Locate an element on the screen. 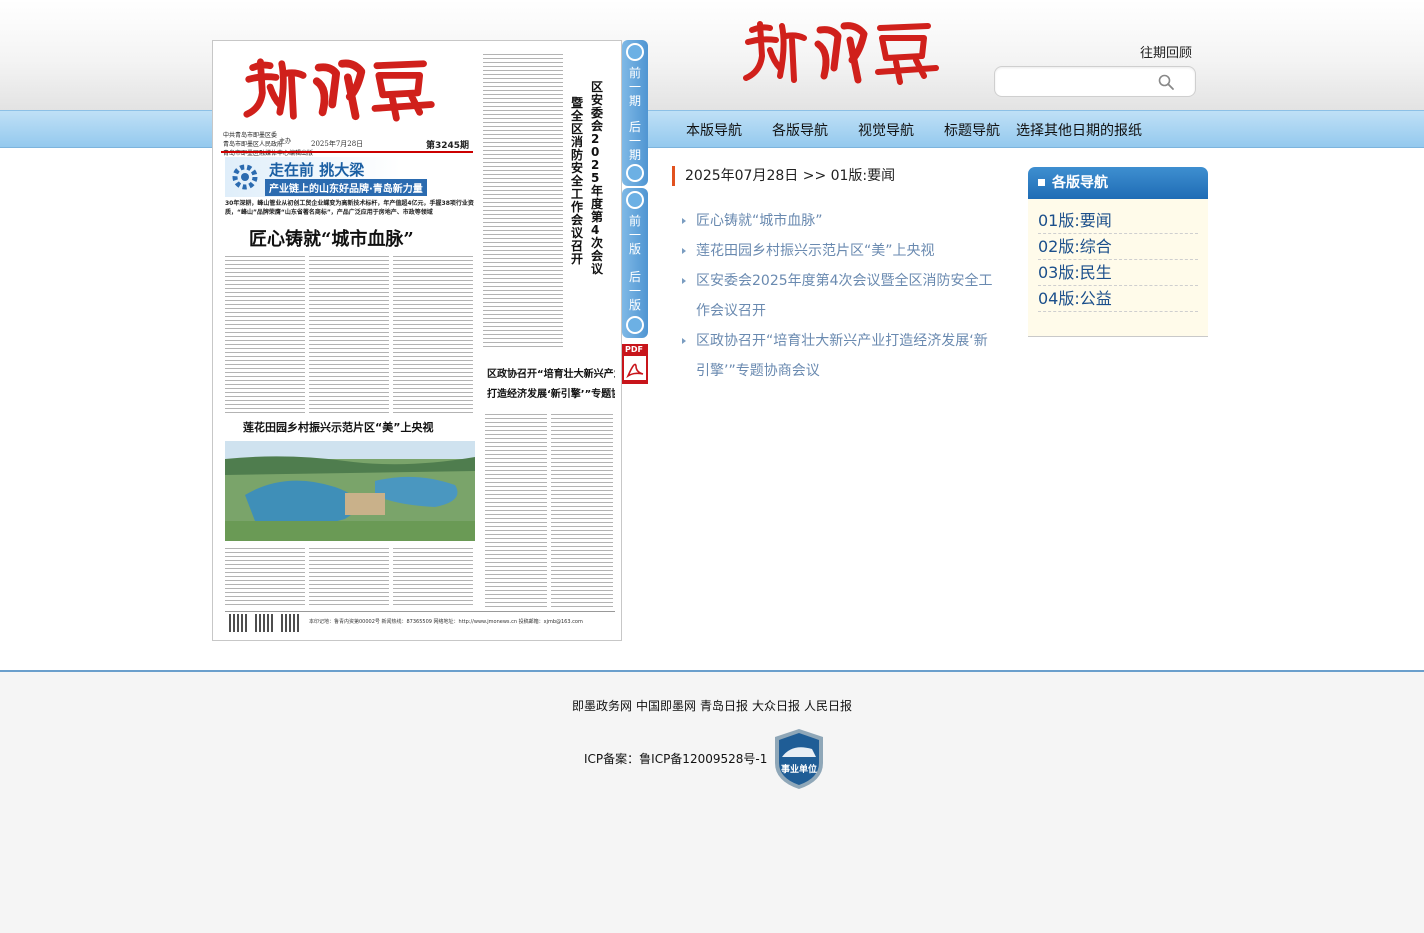 The height and width of the screenshot is (933, 1424). article-title: 莲花田园乡村振兴示范片区“美”上央视 is located at coordinates (815, 251).